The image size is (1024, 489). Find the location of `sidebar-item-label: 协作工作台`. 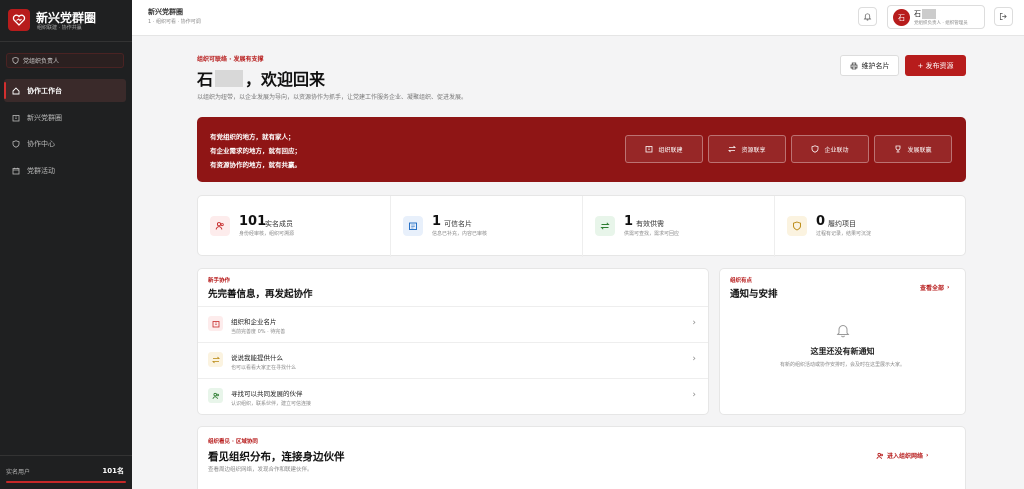

sidebar-item-label: 协作工作台 is located at coordinates (44, 90).